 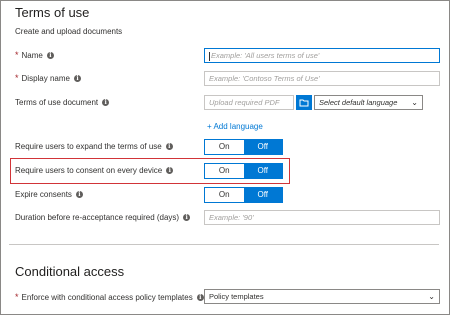 I want to click on upload-pdf-input: Upload required PDF, so click(x=249, y=102).